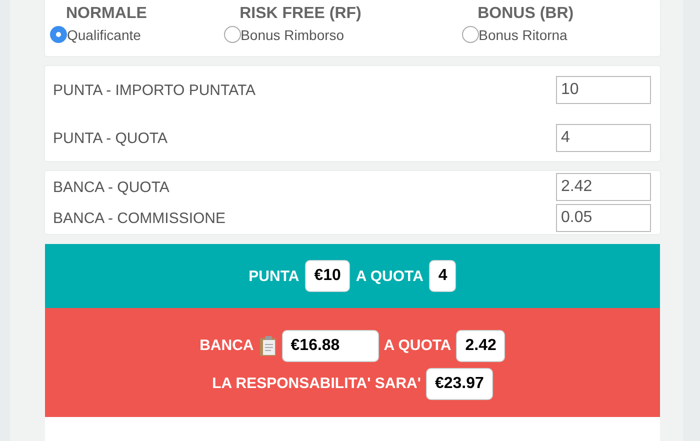  Describe the element at coordinates (267, 345) in the screenshot. I see `clipboard-icon` at that location.